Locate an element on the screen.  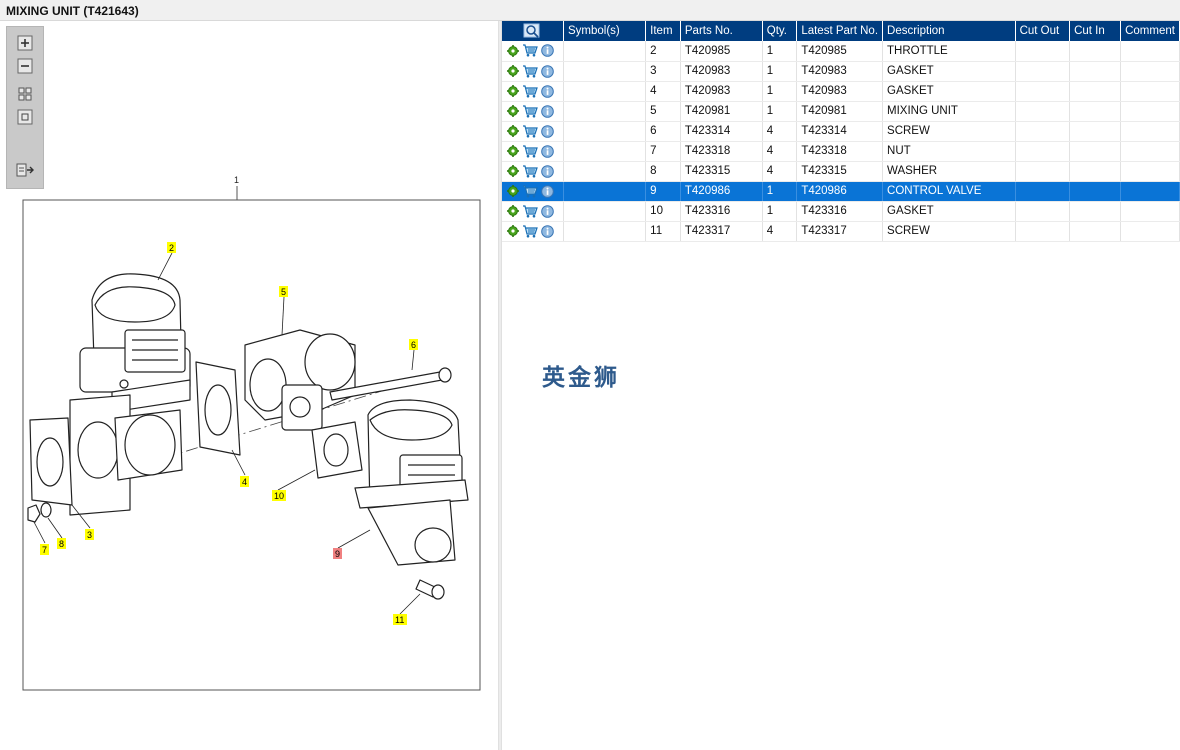
cell-qty: 4 is located at coordinates (780, 171).